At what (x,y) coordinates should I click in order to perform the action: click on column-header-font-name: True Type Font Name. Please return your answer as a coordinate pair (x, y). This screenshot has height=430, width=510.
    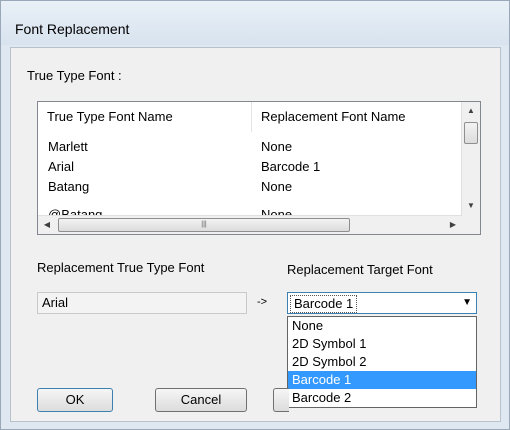
    Looking at the image, I should click on (145, 117).